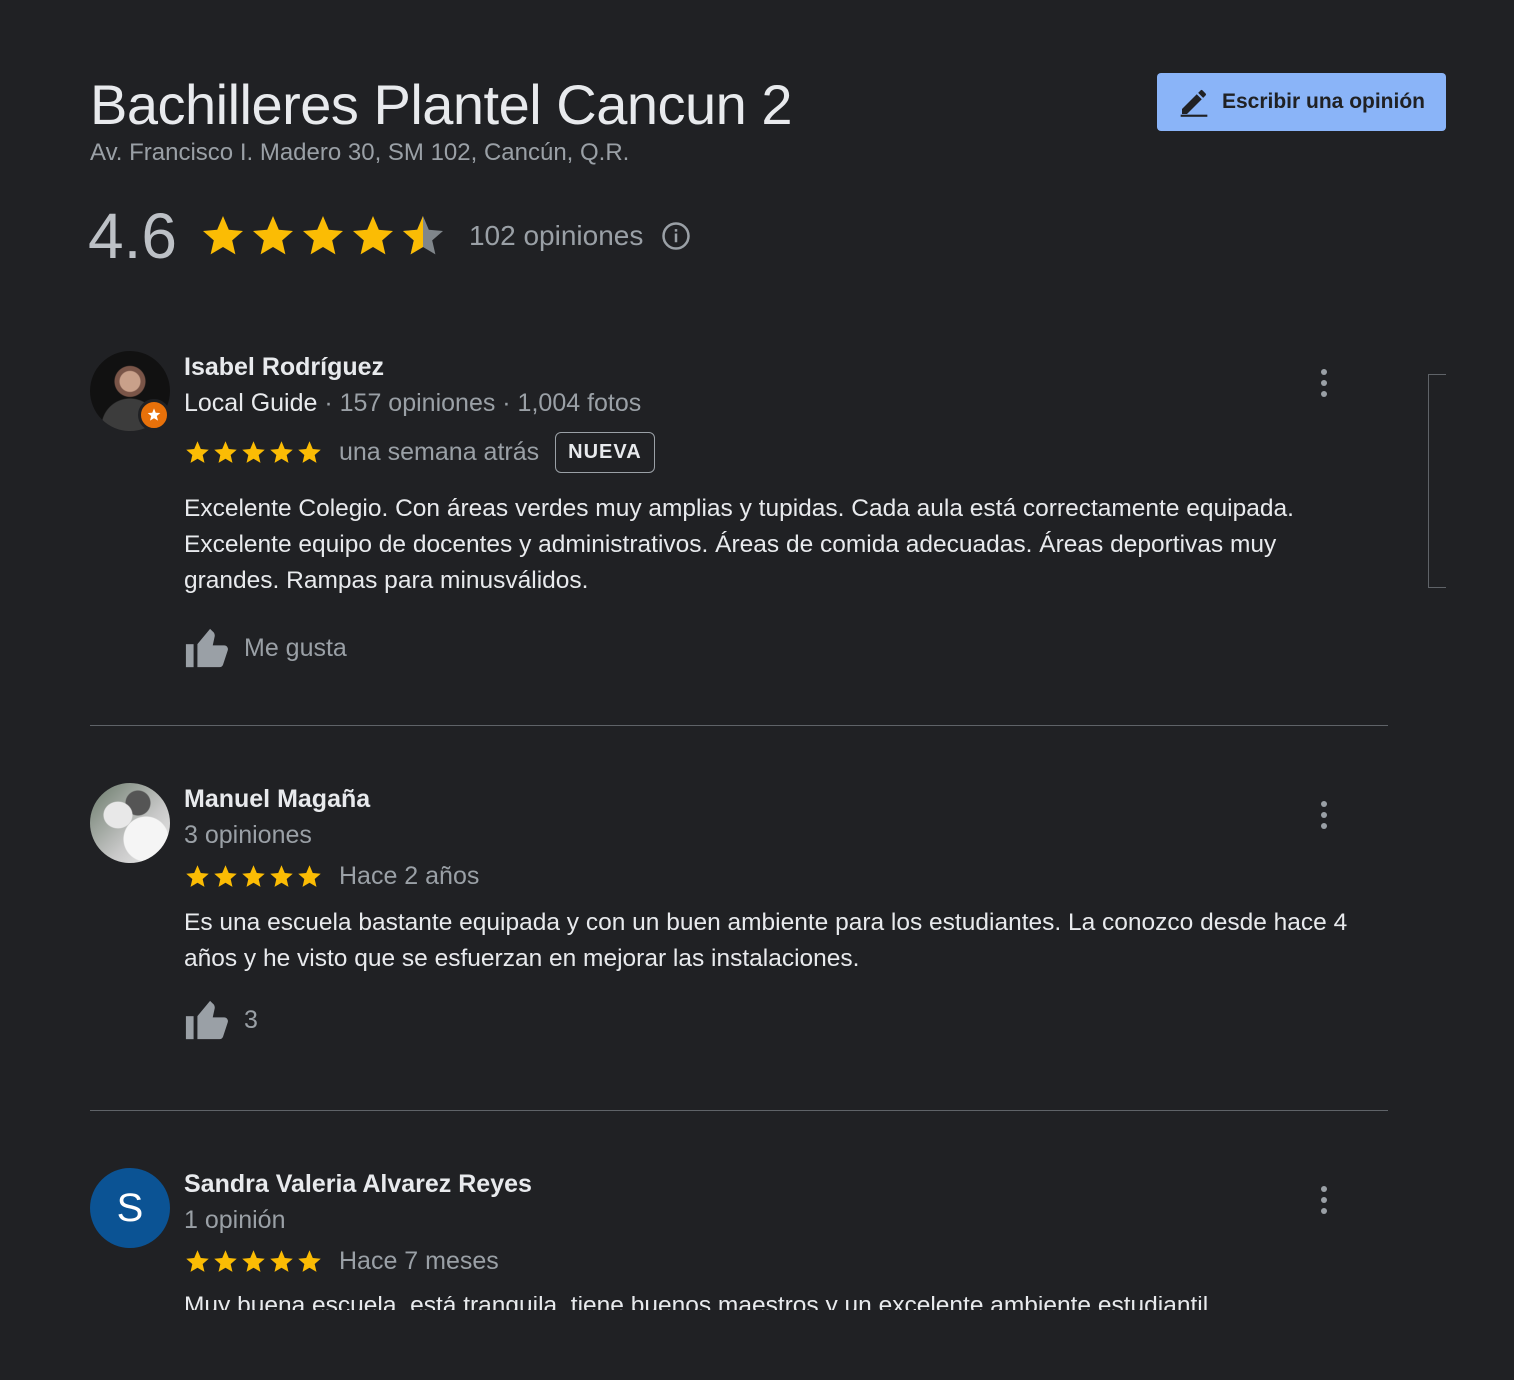 This screenshot has height=1380, width=1514. Describe the element at coordinates (132, 236) in the screenshot. I see `rating-value: 4.6` at that location.